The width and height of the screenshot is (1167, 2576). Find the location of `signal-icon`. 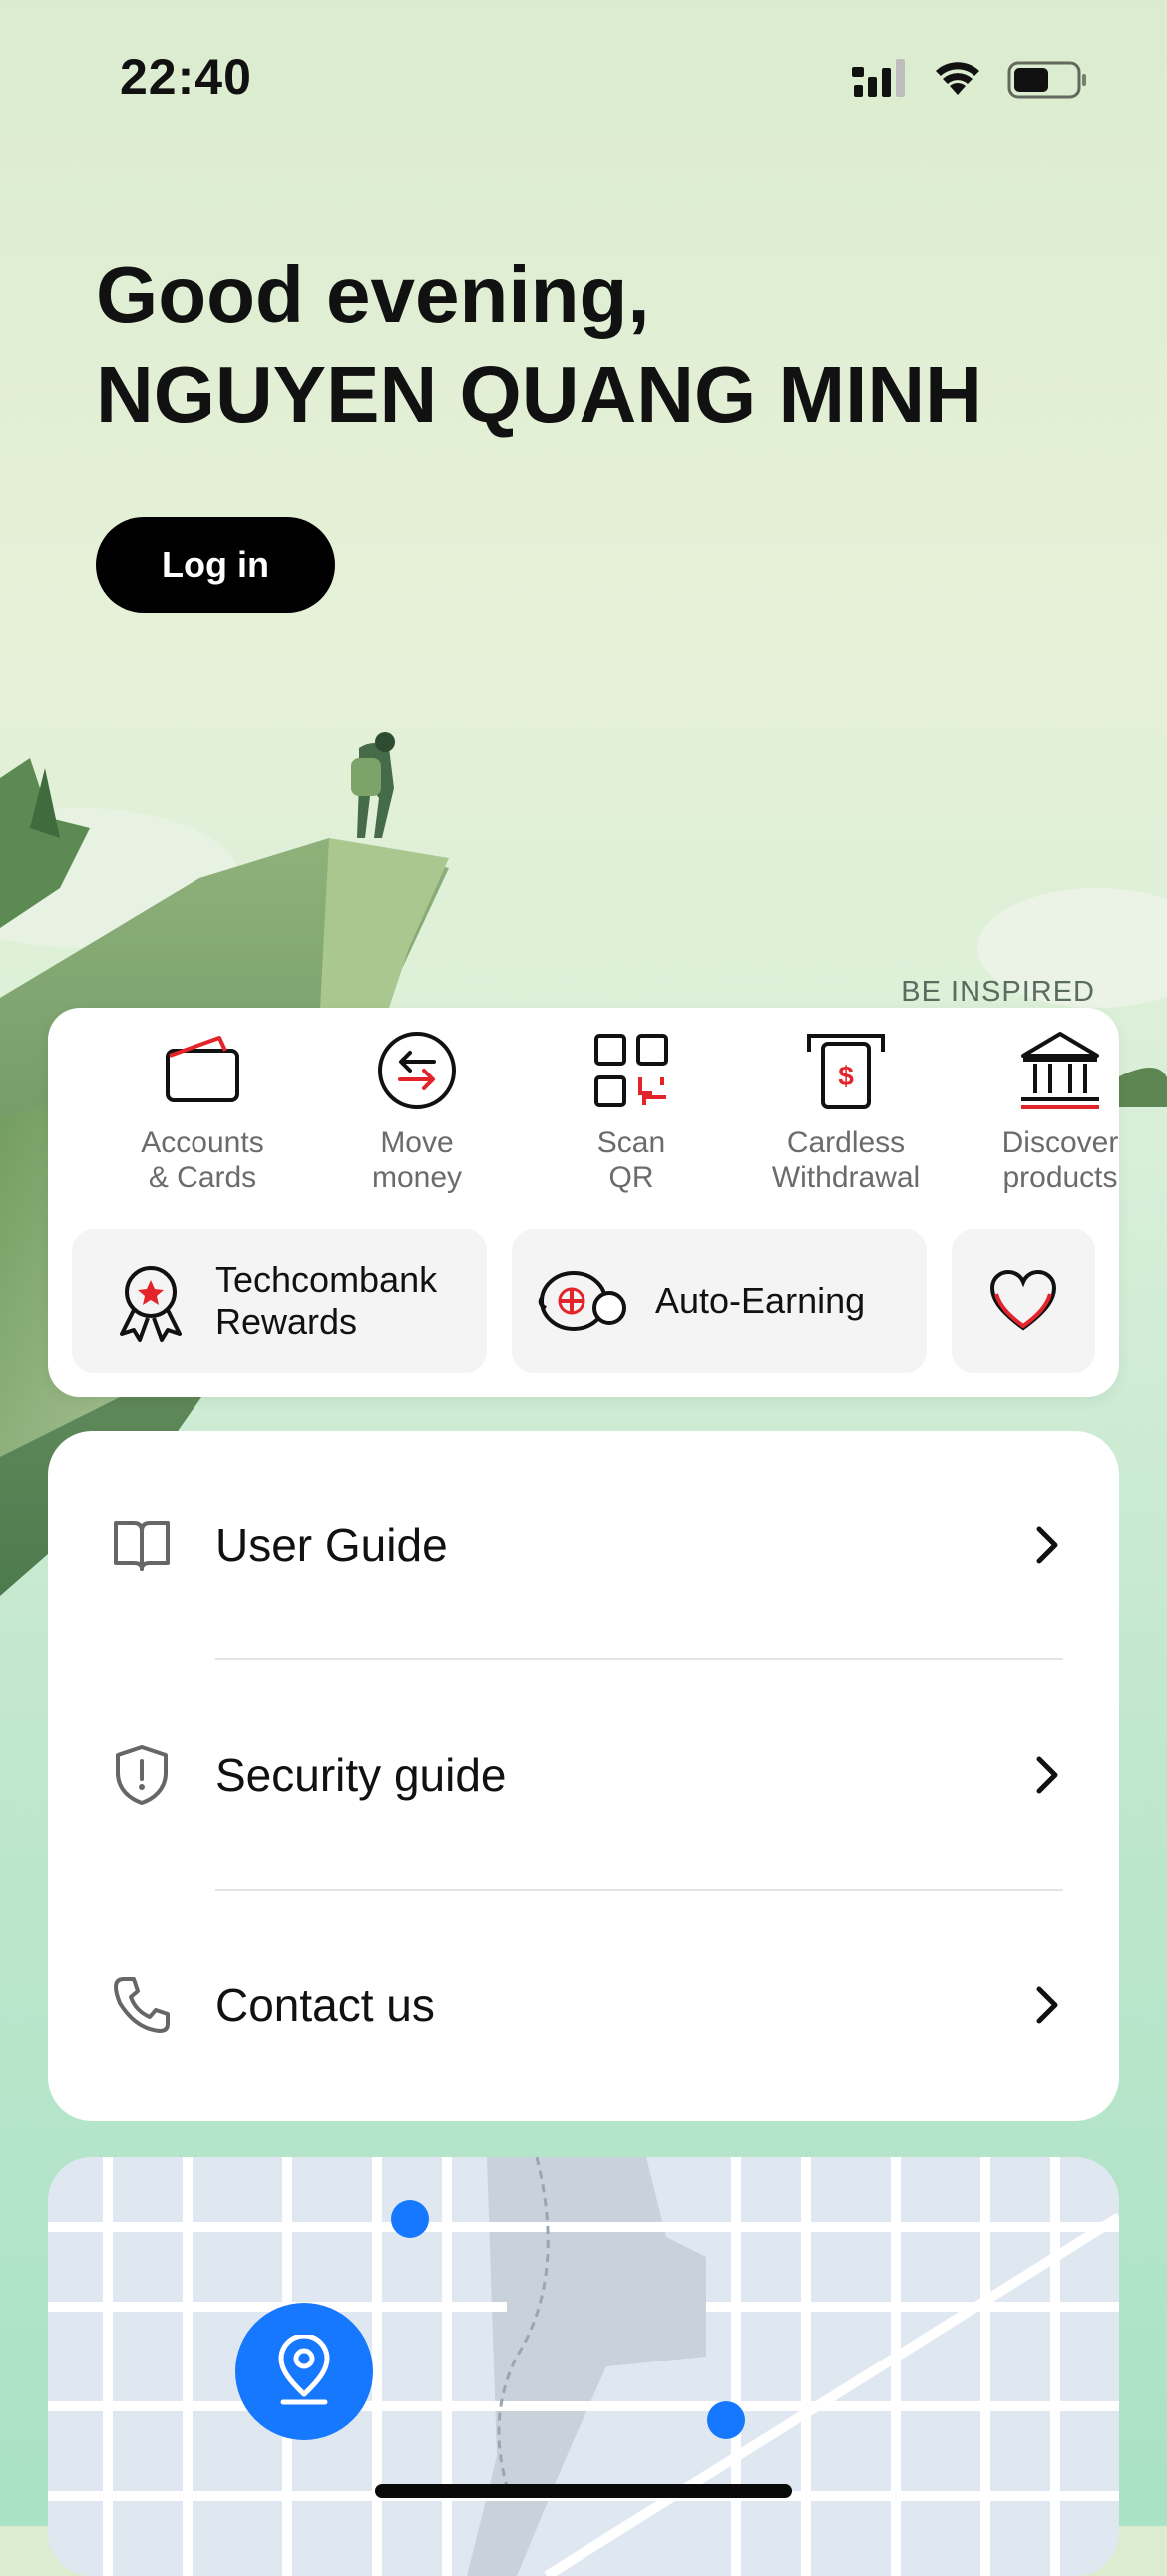

signal-icon is located at coordinates (878, 78).